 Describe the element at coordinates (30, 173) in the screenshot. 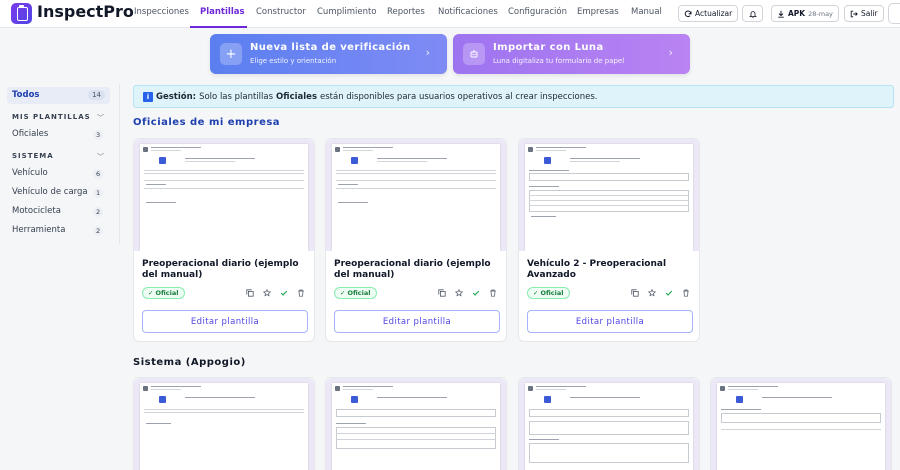

I see `sidebar-item-vehiculo: Vehículo` at that location.